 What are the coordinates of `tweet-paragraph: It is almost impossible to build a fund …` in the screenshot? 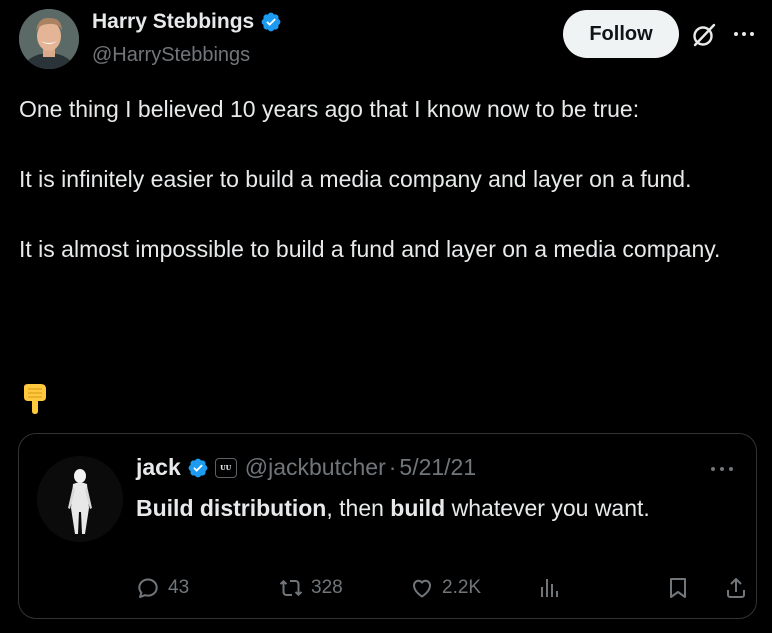 It's located at (370, 249).